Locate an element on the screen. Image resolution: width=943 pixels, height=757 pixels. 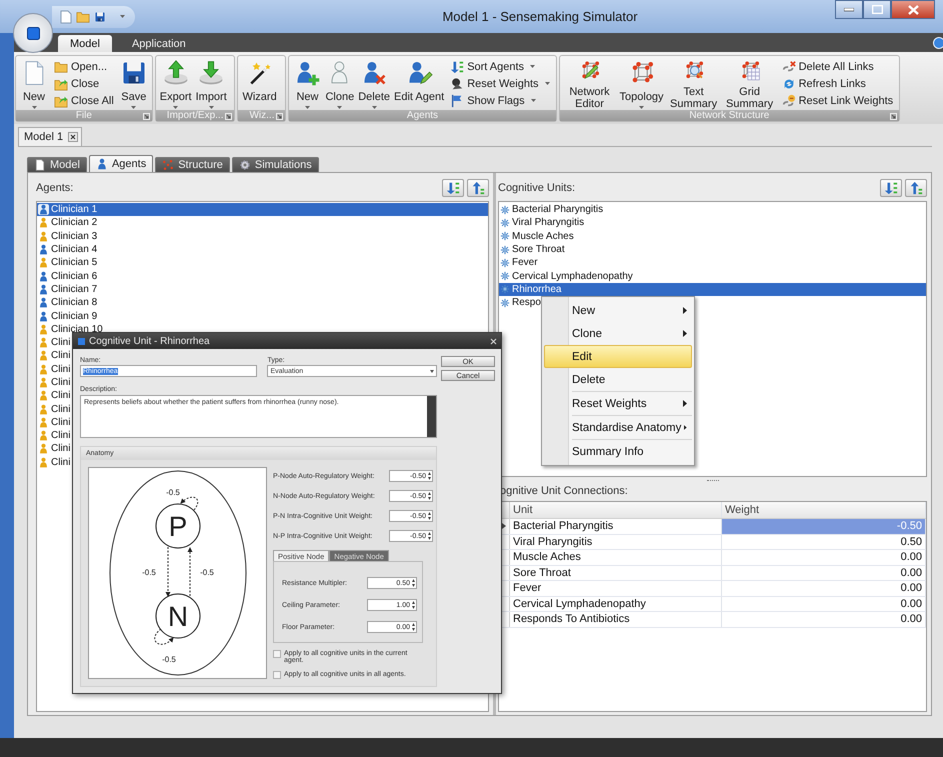
ribbon-button: Wizard is located at coordinates (259, 83).